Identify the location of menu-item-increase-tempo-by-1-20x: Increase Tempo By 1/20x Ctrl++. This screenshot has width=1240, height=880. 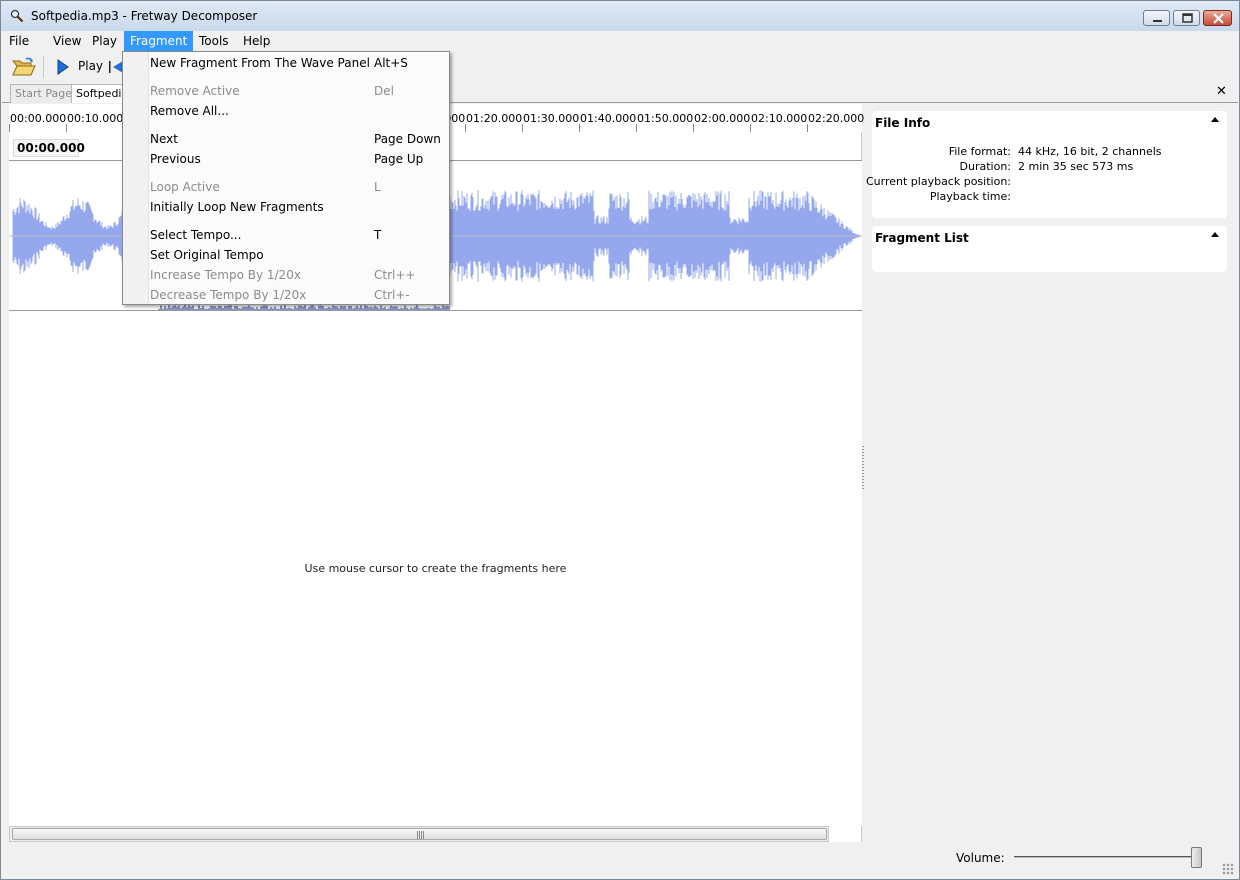
(299, 275).